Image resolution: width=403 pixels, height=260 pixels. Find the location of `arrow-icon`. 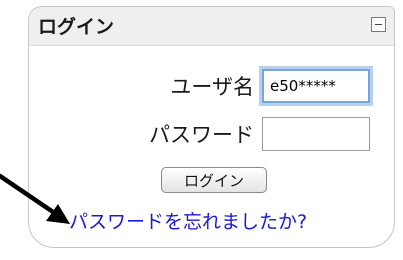

arrow-icon is located at coordinates (35, 198).